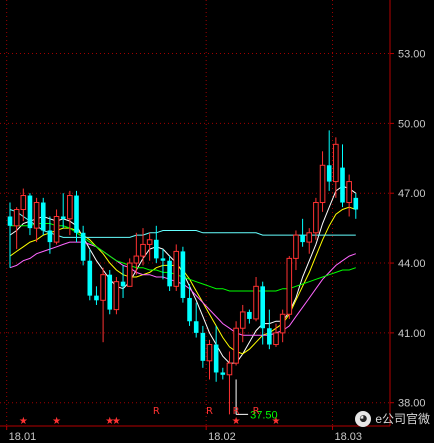  I want to click on y-tick-label: 41.00, so click(412, 334).